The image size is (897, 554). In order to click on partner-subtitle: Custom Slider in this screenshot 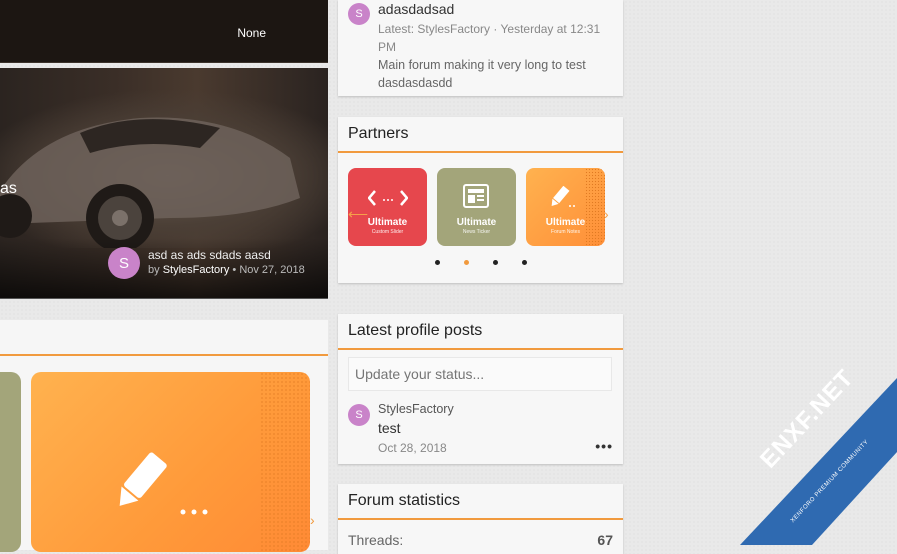, I will do `click(387, 232)`.